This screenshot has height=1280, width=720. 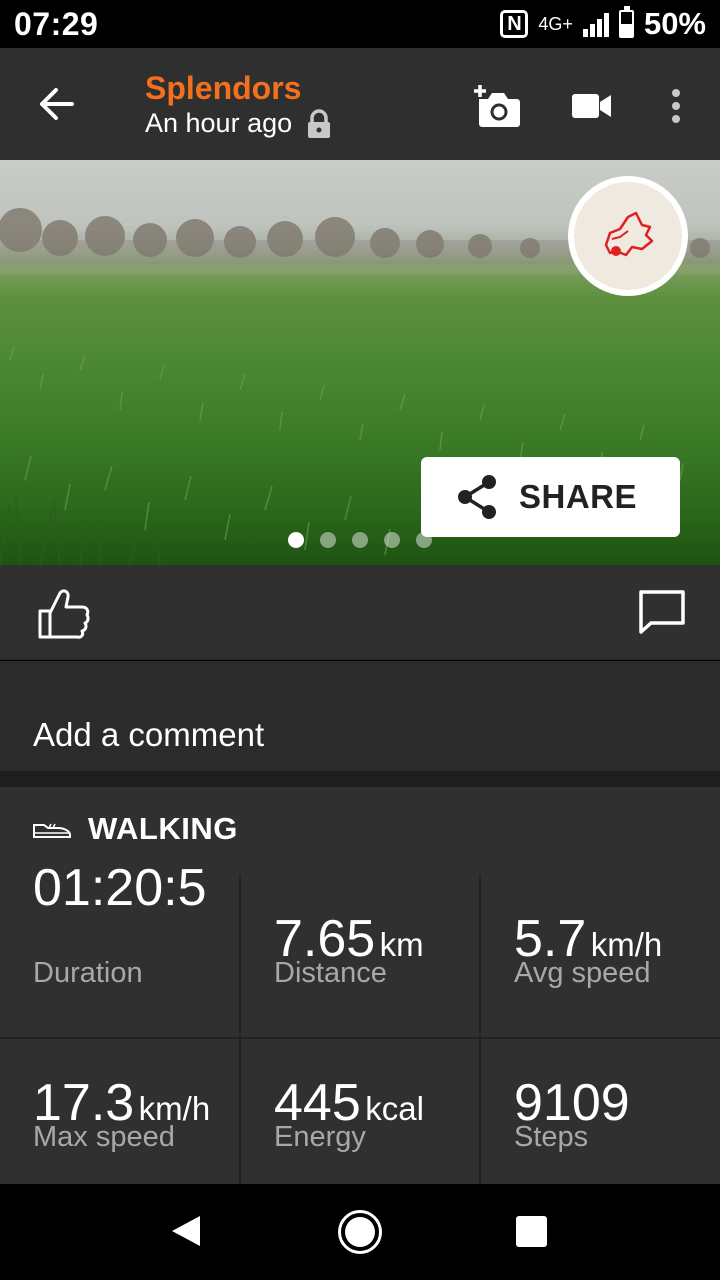 I want to click on video-camera-icon, so click(x=591, y=106).